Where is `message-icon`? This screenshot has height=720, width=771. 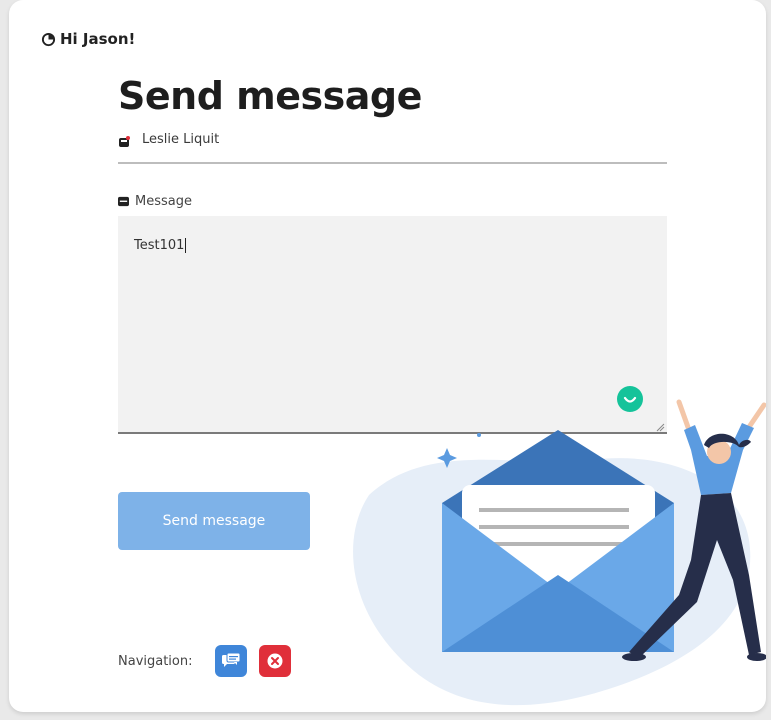
message-icon is located at coordinates (123, 201).